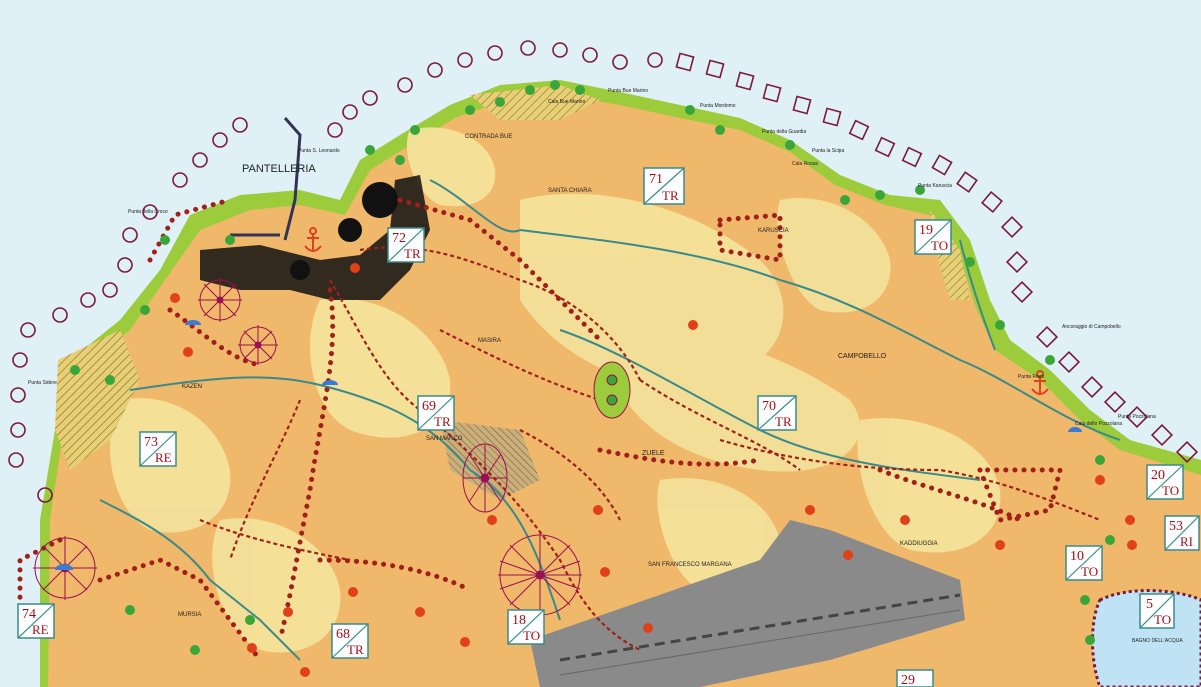 The height and width of the screenshot is (687, 1201). I want to click on label-zuele: ZUELE, so click(653, 453).